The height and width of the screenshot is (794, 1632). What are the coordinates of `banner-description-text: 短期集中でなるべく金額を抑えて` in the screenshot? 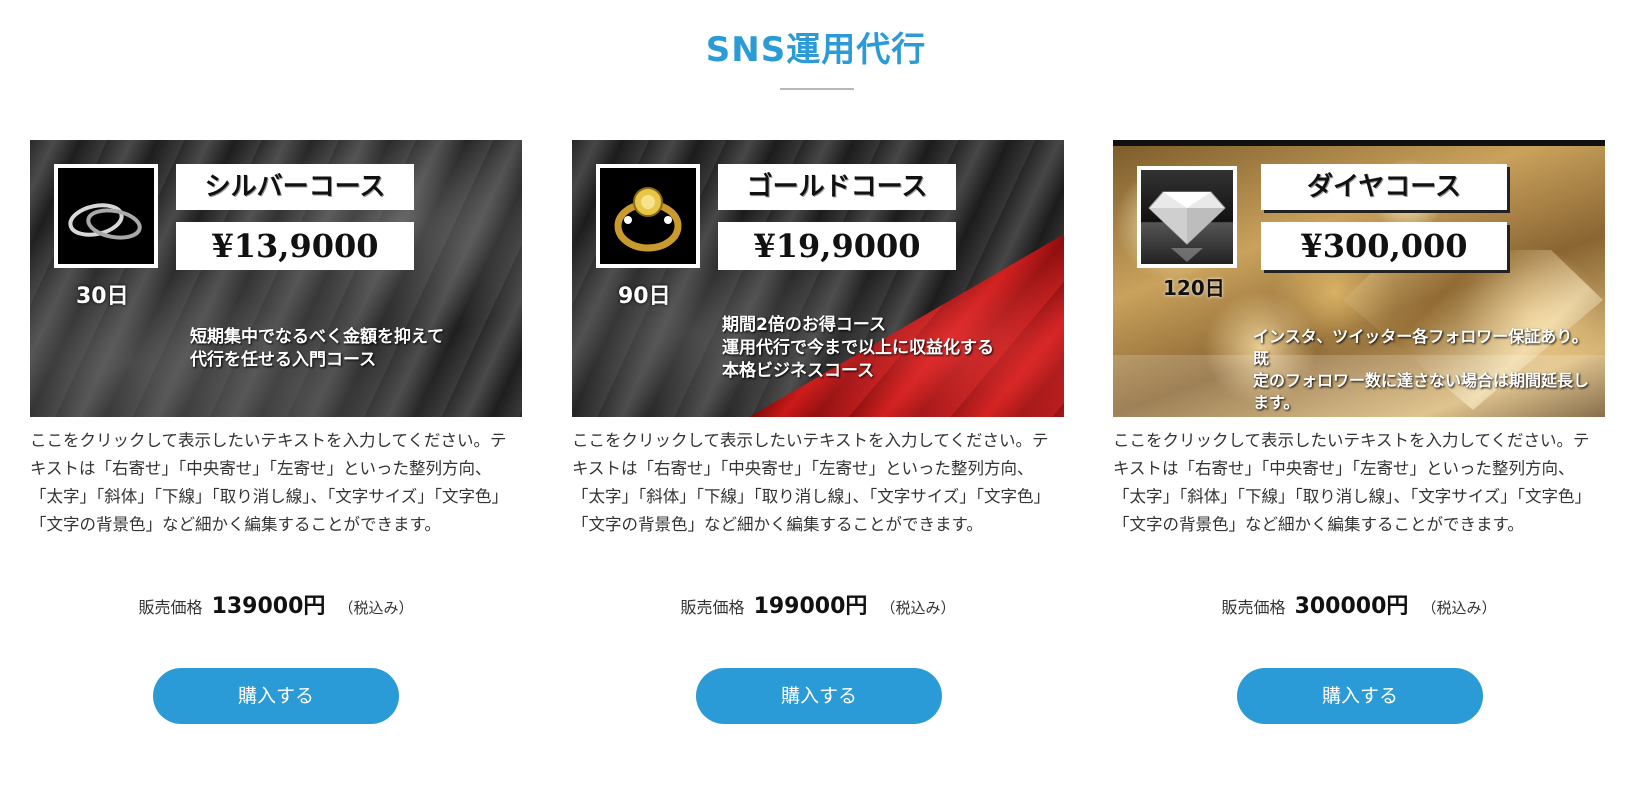 It's located at (317, 337).